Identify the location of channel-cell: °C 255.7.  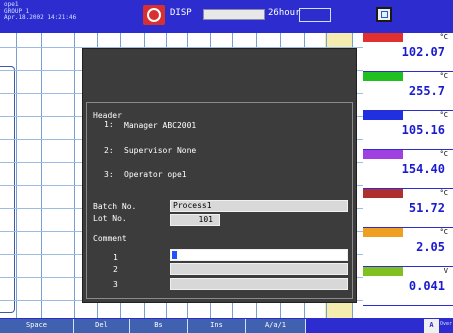
(408, 91).